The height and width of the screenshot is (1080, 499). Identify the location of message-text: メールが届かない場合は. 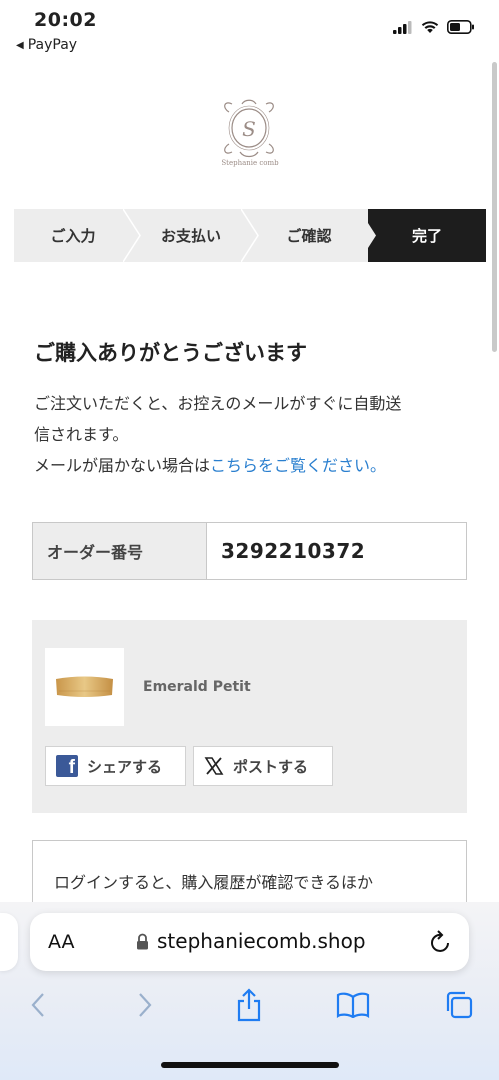
(122, 465).